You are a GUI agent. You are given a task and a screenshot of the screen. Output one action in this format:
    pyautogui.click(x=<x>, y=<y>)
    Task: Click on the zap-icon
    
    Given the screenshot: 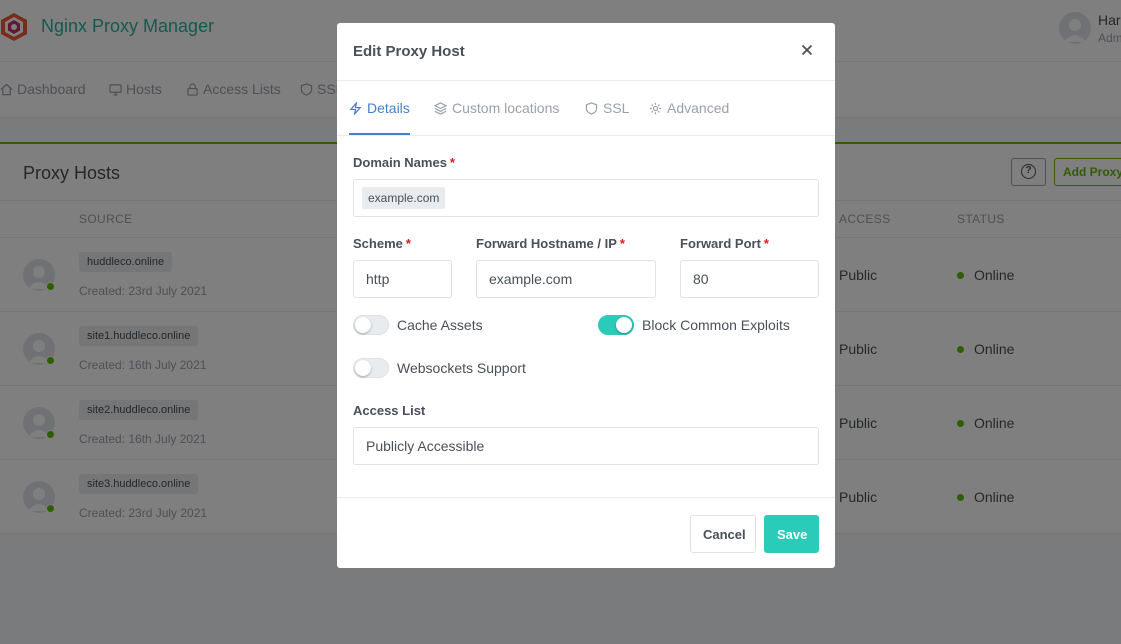 What is the action you would take?
    pyautogui.click(x=355, y=108)
    